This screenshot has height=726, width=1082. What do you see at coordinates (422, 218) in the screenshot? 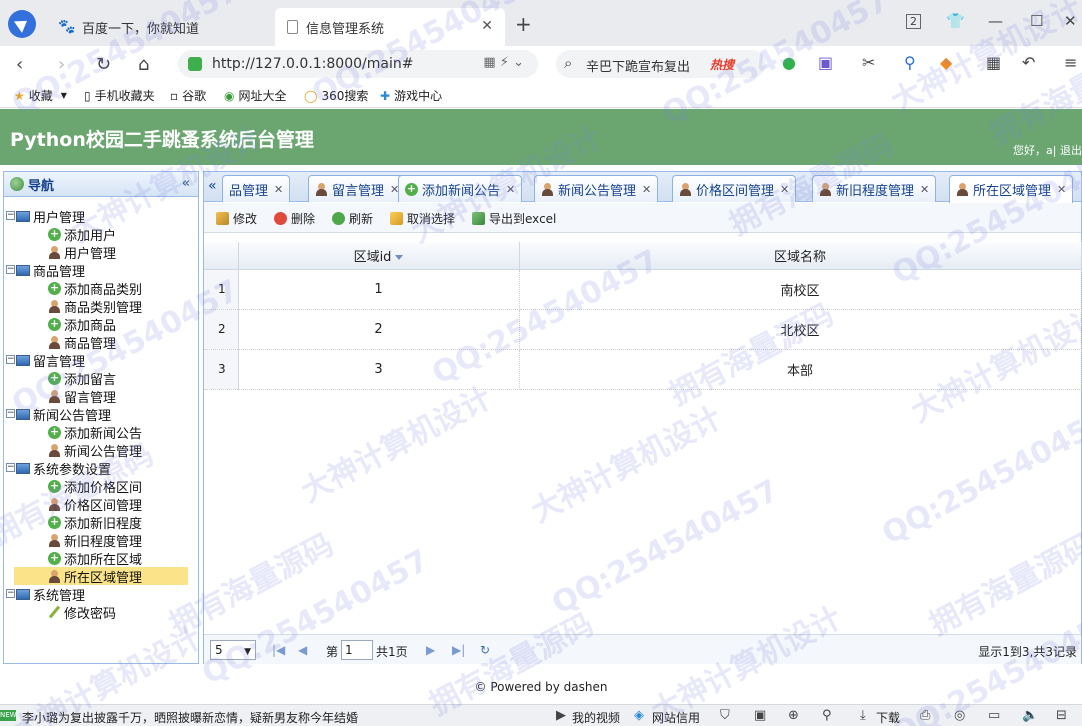
I see `cancel-select-button: 取消选择` at bounding box center [422, 218].